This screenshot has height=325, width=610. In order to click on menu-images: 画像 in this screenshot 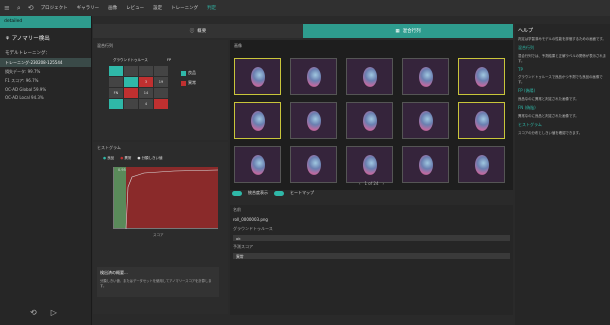, I will do `click(112, 8)`.